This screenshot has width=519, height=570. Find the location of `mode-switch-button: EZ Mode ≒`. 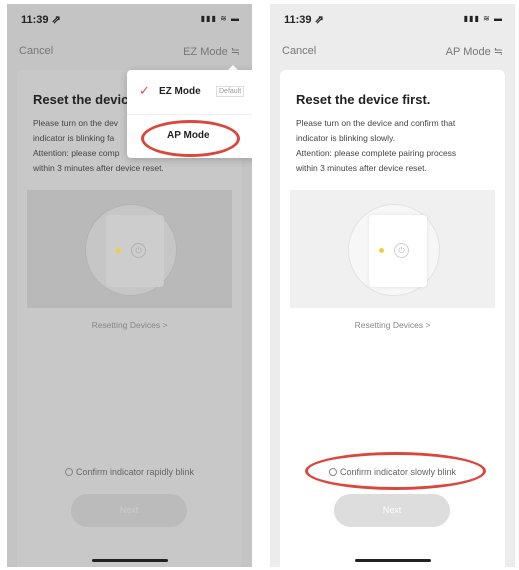

mode-switch-button: EZ Mode ≒ is located at coordinates (211, 51).